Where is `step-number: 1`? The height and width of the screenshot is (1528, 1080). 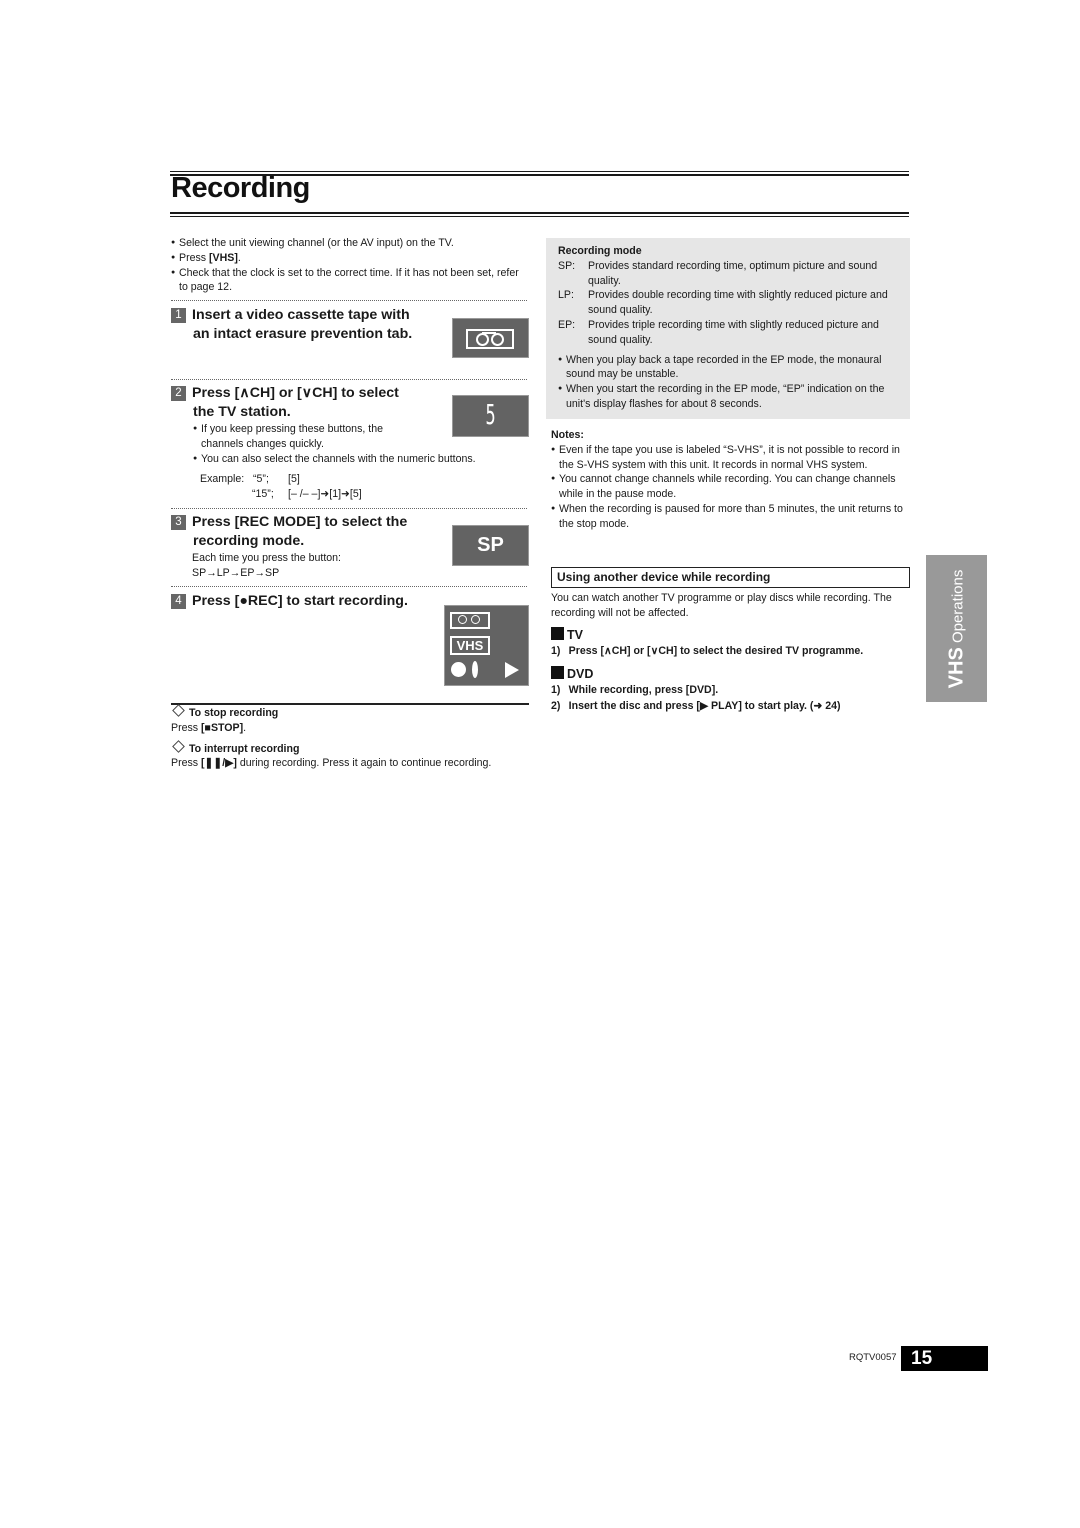
step-number: 1 is located at coordinates (178, 315).